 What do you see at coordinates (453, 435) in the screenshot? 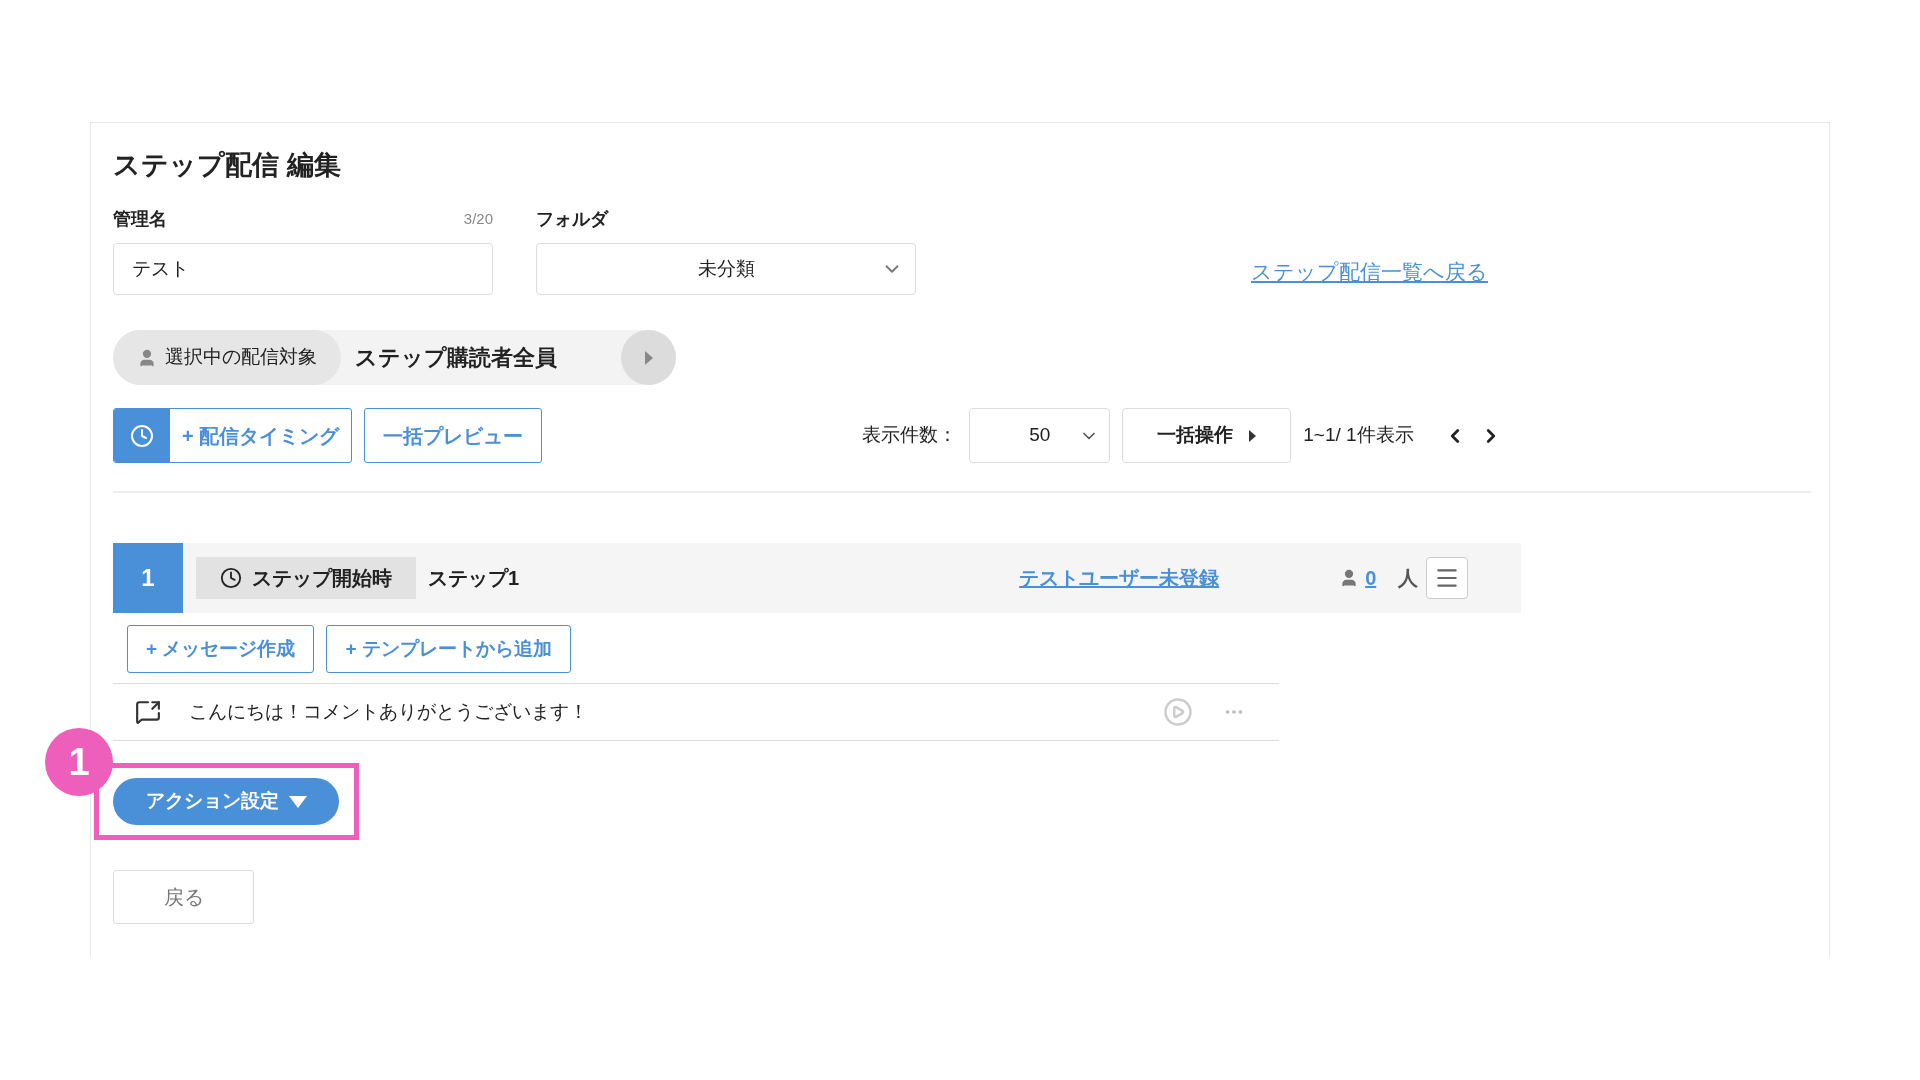
I see `bulk-preview-button: 一括プレビュー` at bounding box center [453, 435].